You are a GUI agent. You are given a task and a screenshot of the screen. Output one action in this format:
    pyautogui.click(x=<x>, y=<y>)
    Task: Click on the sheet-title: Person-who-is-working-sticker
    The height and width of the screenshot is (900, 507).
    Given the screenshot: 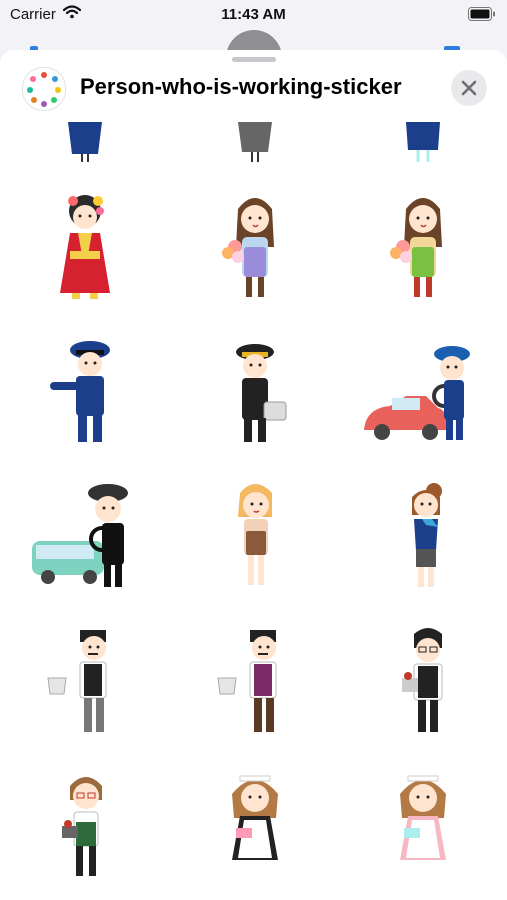 What is the action you would take?
    pyautogui.click(x=241, y=86)
    